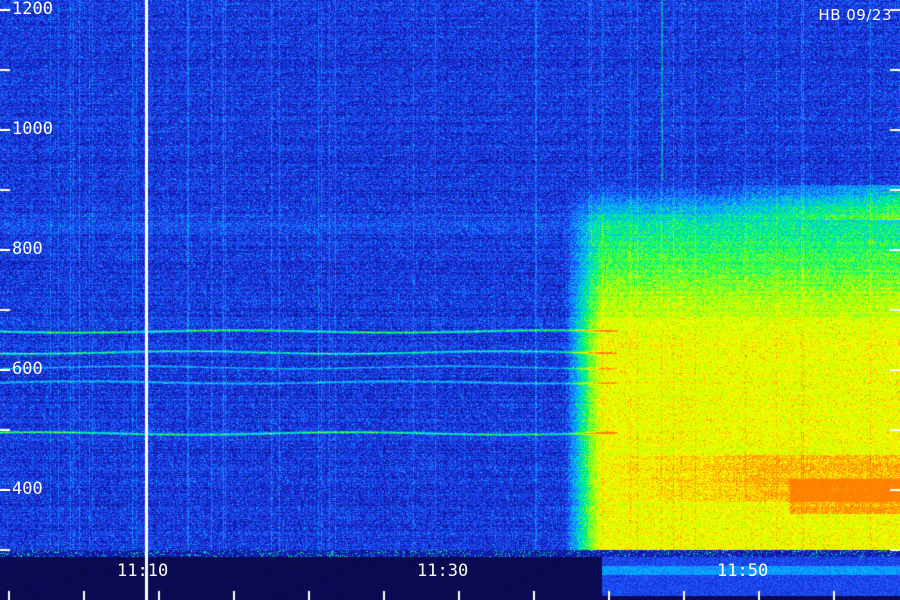  What do you see at coordinates (27, 489) in the screenshot?
I see `y-tick-label: 400` at bounding box center [27, 489].